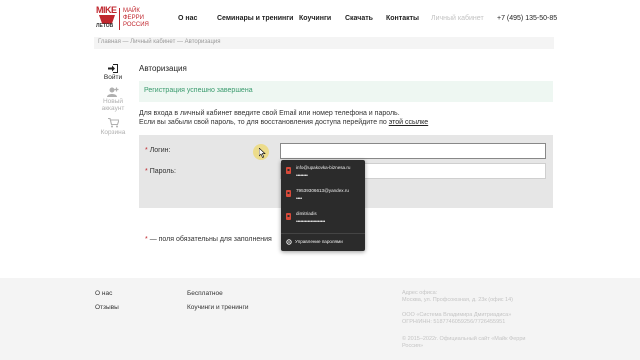 Image resolution: width=640 pixels, height=360 pixels. Describe the element at coordinates (198, 90) in the screenshot. I see `success-message: Регистрация успешно завершена` at that location.